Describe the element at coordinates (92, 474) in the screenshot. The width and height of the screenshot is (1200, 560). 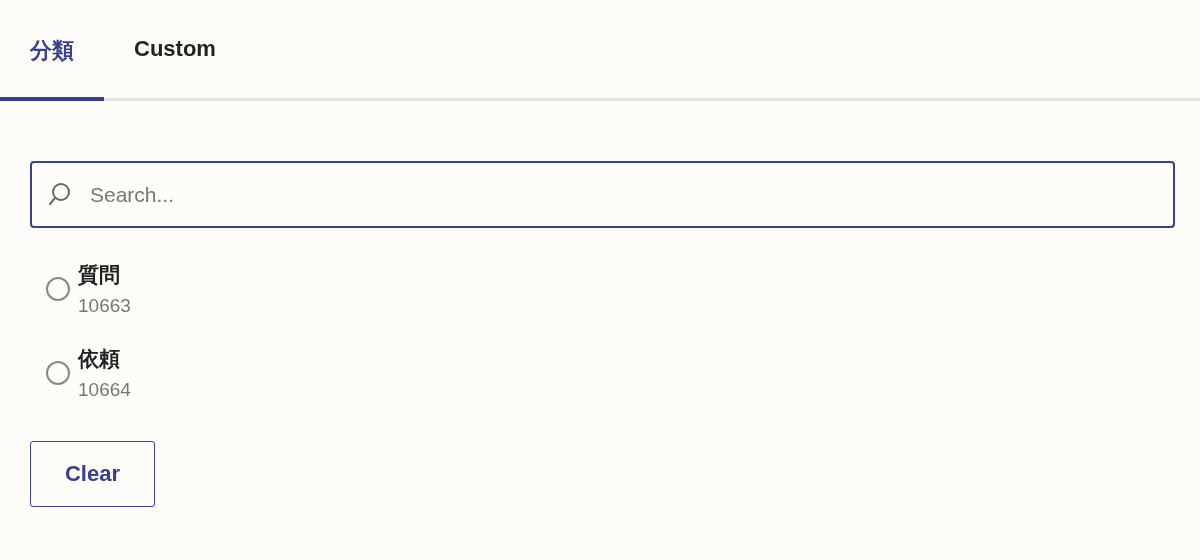
I see `clear-button: Clear` at that location.